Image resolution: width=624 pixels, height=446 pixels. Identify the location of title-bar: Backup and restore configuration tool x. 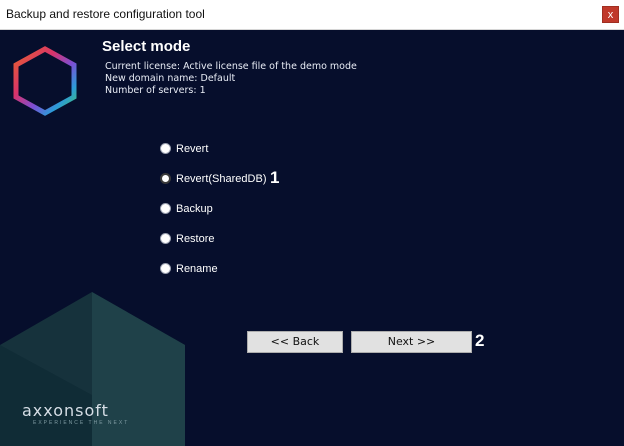
(312, 15).